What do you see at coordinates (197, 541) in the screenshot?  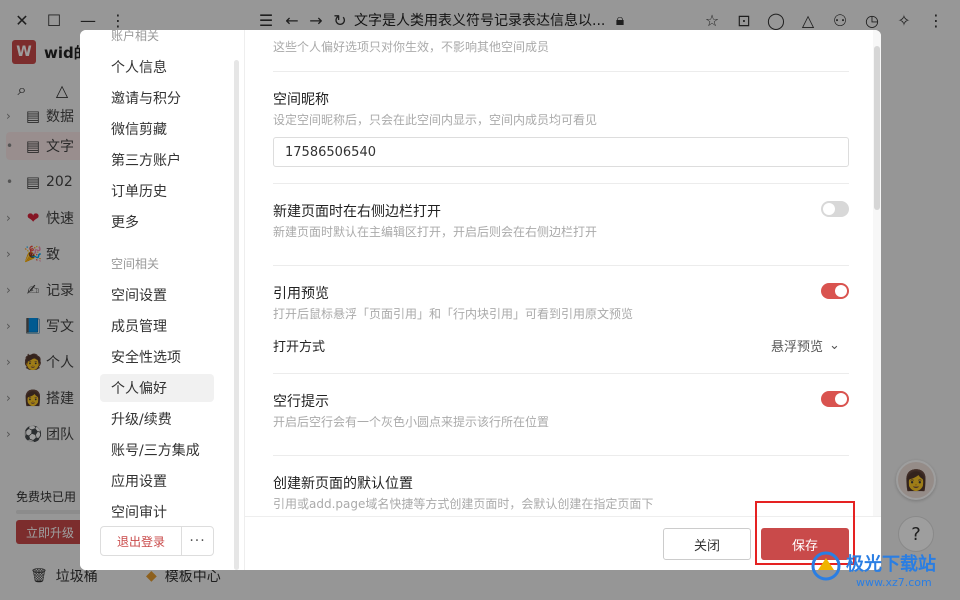 I see `more-options-icon: ···` at bounding box center [197, 541].